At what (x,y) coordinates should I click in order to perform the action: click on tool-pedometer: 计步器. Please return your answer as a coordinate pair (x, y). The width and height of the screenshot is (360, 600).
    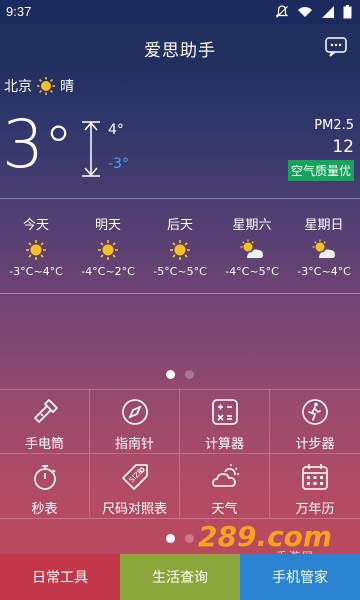
    Looking at the image, I should click on (315, 421).